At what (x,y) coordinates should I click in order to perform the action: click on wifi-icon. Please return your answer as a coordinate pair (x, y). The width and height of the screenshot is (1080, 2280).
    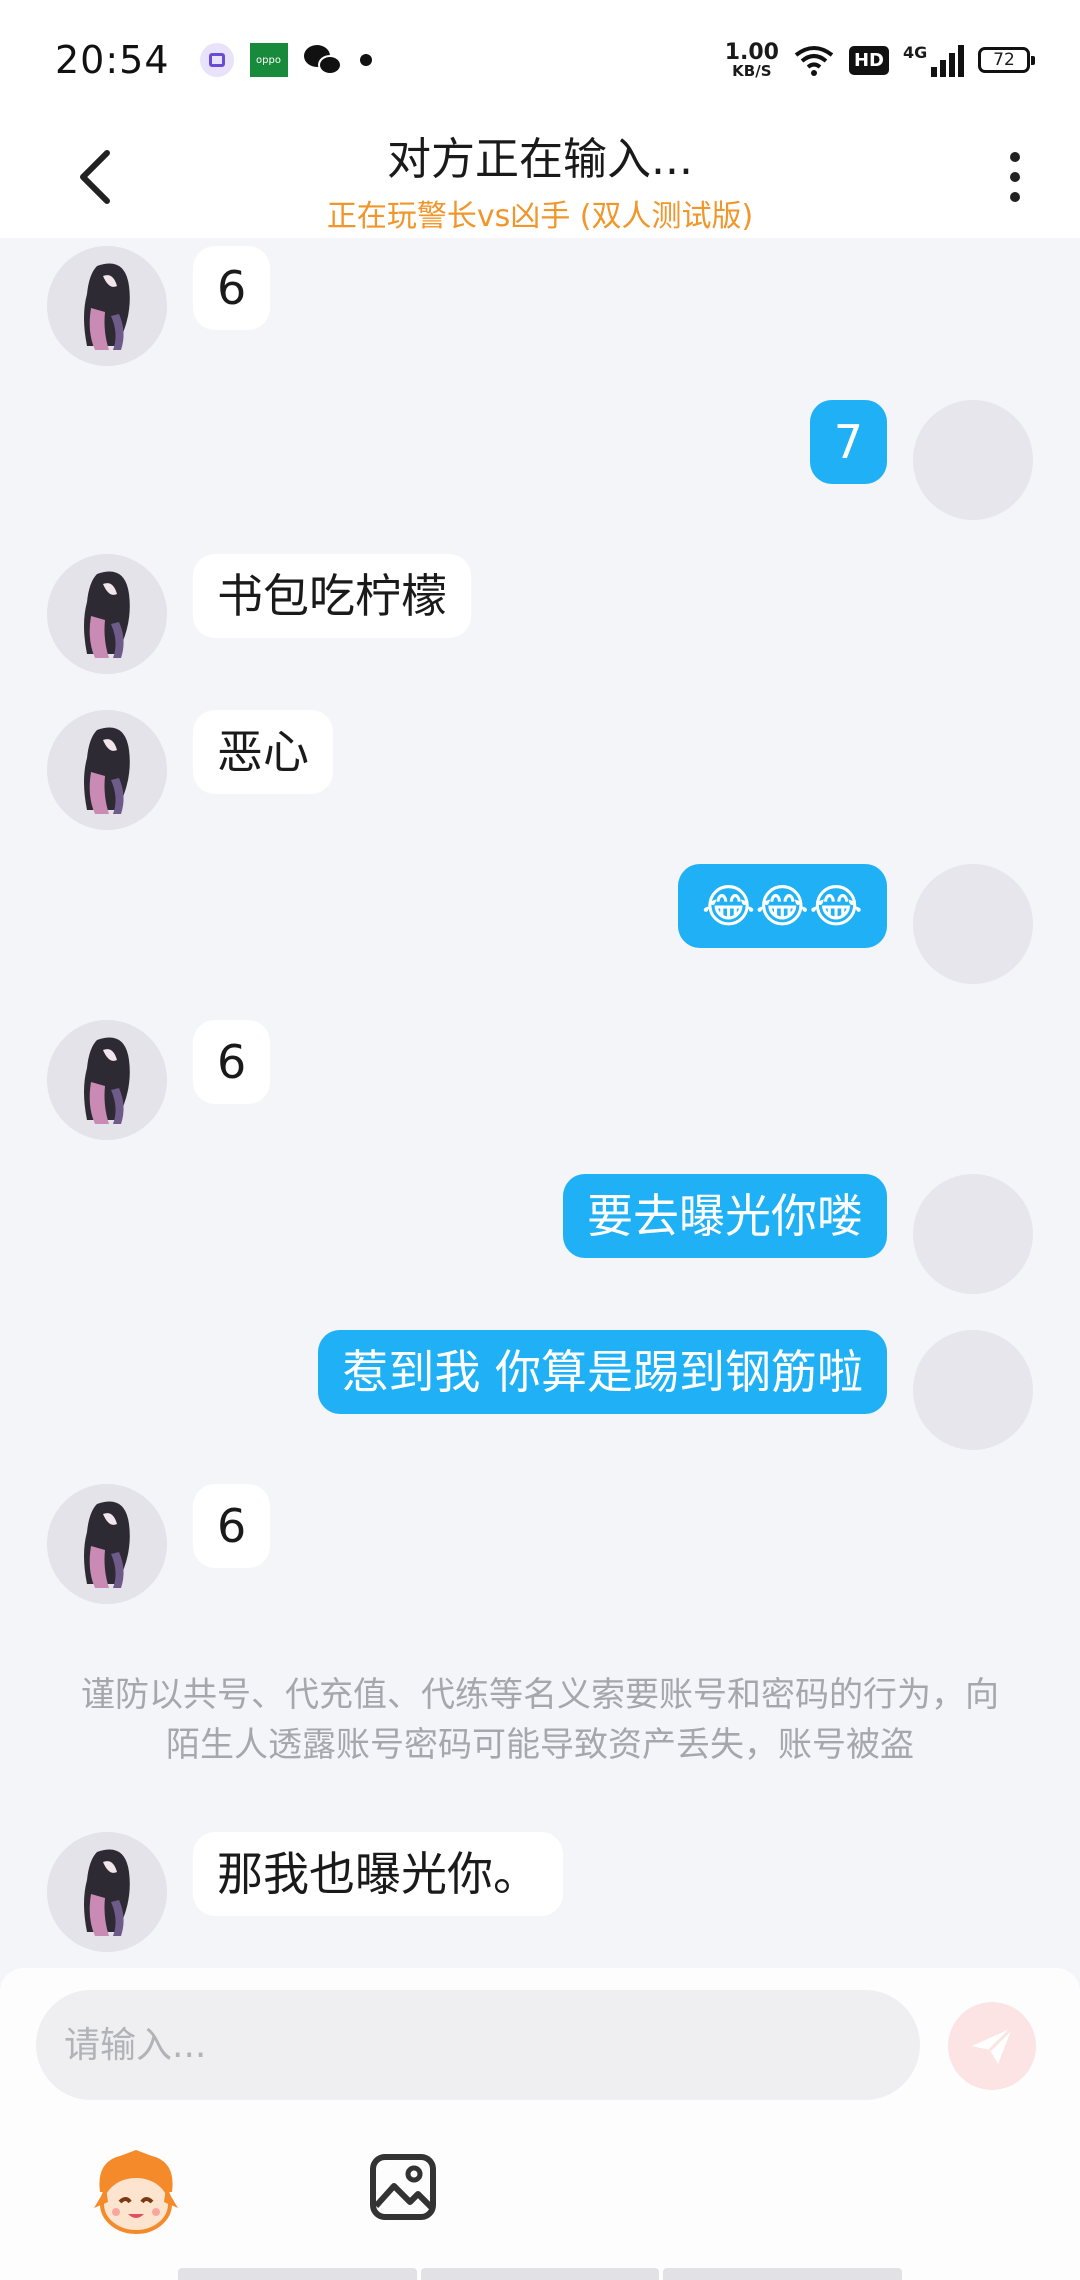
    Looking at the image, I should click on (814, 61).